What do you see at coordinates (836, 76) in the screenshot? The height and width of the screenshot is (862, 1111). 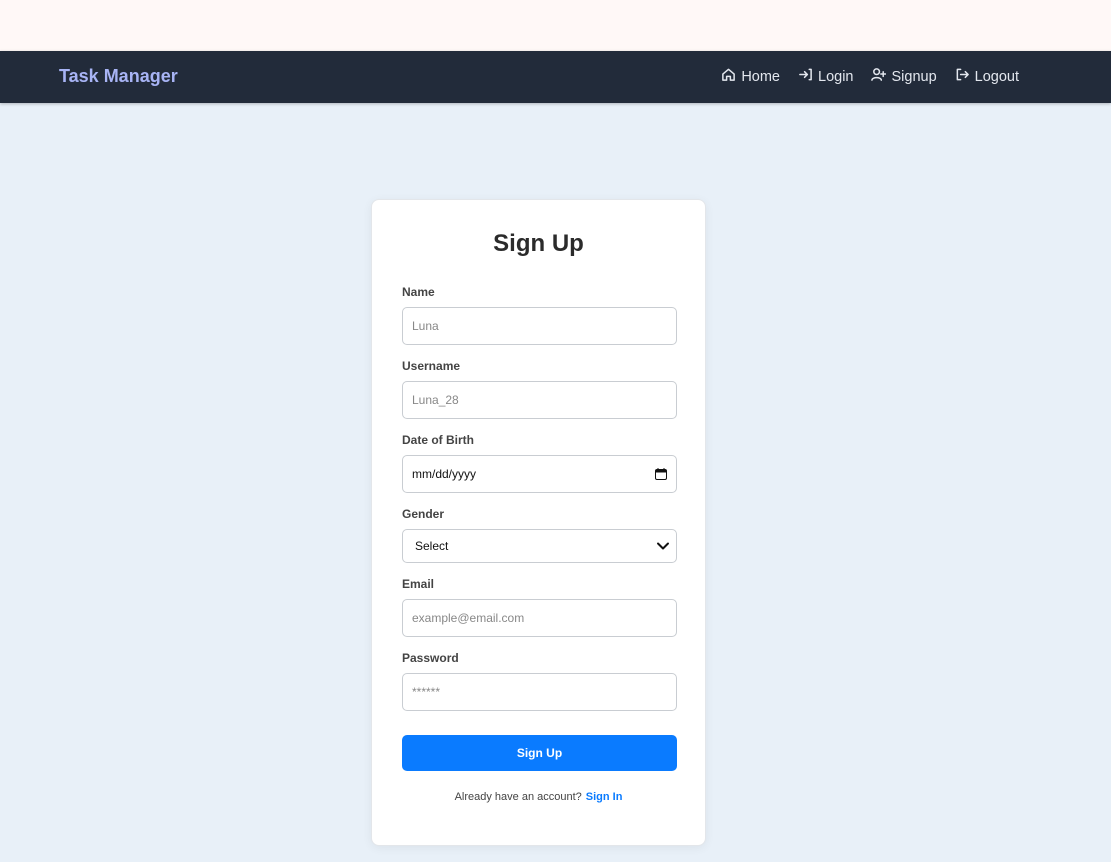 I see `nav-login-label: Login` at bounding box center [836, 76].